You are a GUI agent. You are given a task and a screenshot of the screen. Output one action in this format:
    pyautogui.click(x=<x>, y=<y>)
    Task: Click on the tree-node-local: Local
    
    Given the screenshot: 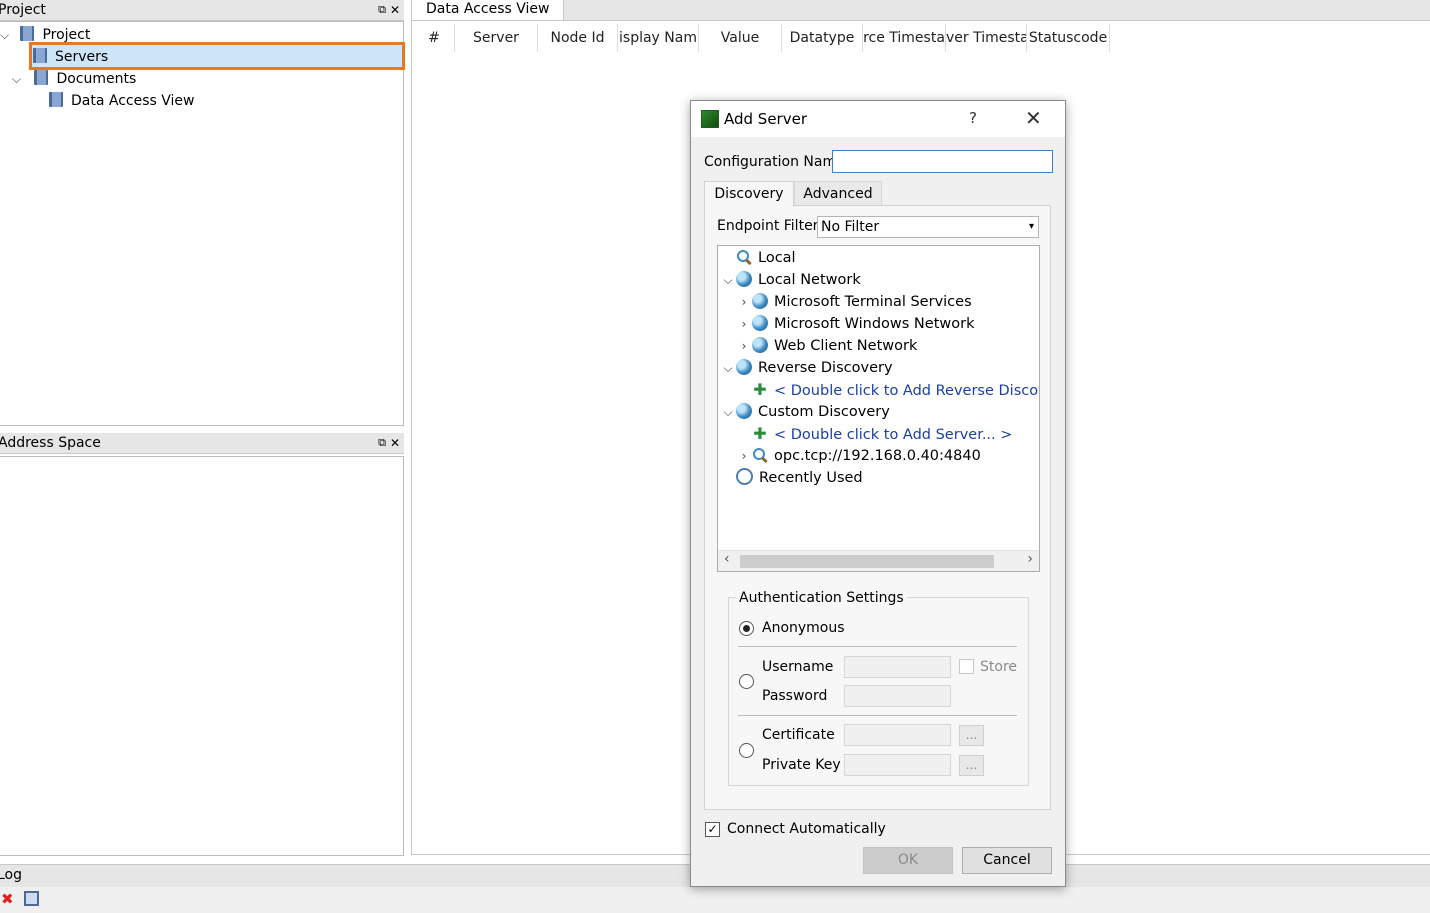 What is the action you would take?
    pyautogui.click(x=758, y=258)
    